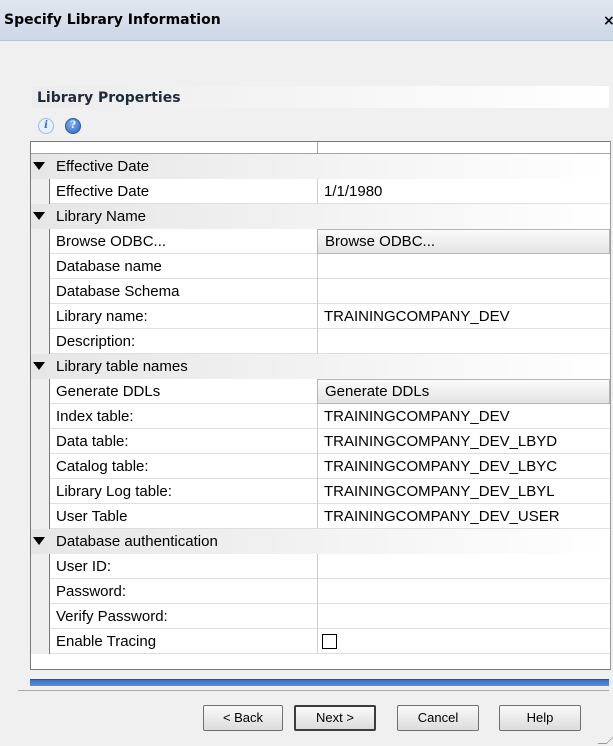 The image size is (613, 746). What do you see at coordinates (442, 516) in the screenshot?
I see `user-table-value: TRAININGCOMPANY_DEV_USER` at bounding box center [442, 516].